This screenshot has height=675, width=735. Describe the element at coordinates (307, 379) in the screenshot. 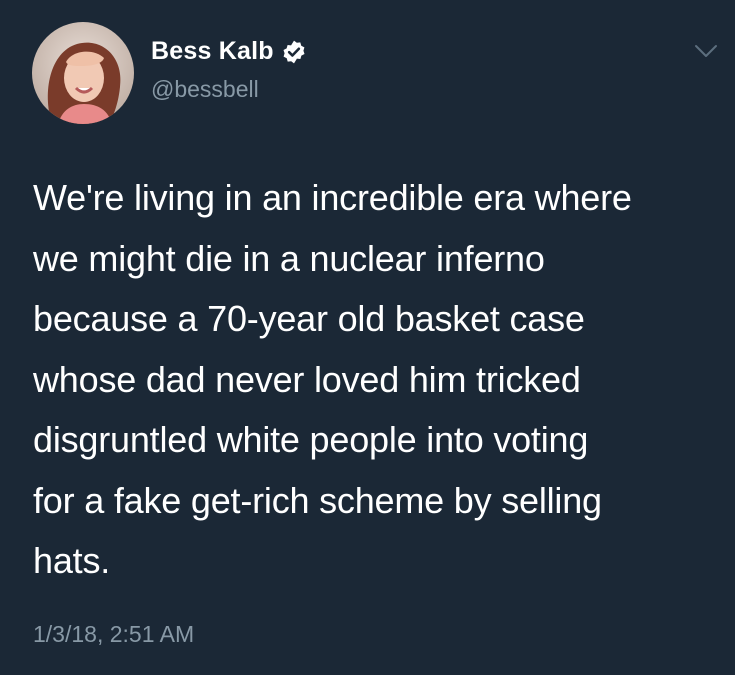

I see `tweet-text-line: whose dad never loved him tricked` at that location.